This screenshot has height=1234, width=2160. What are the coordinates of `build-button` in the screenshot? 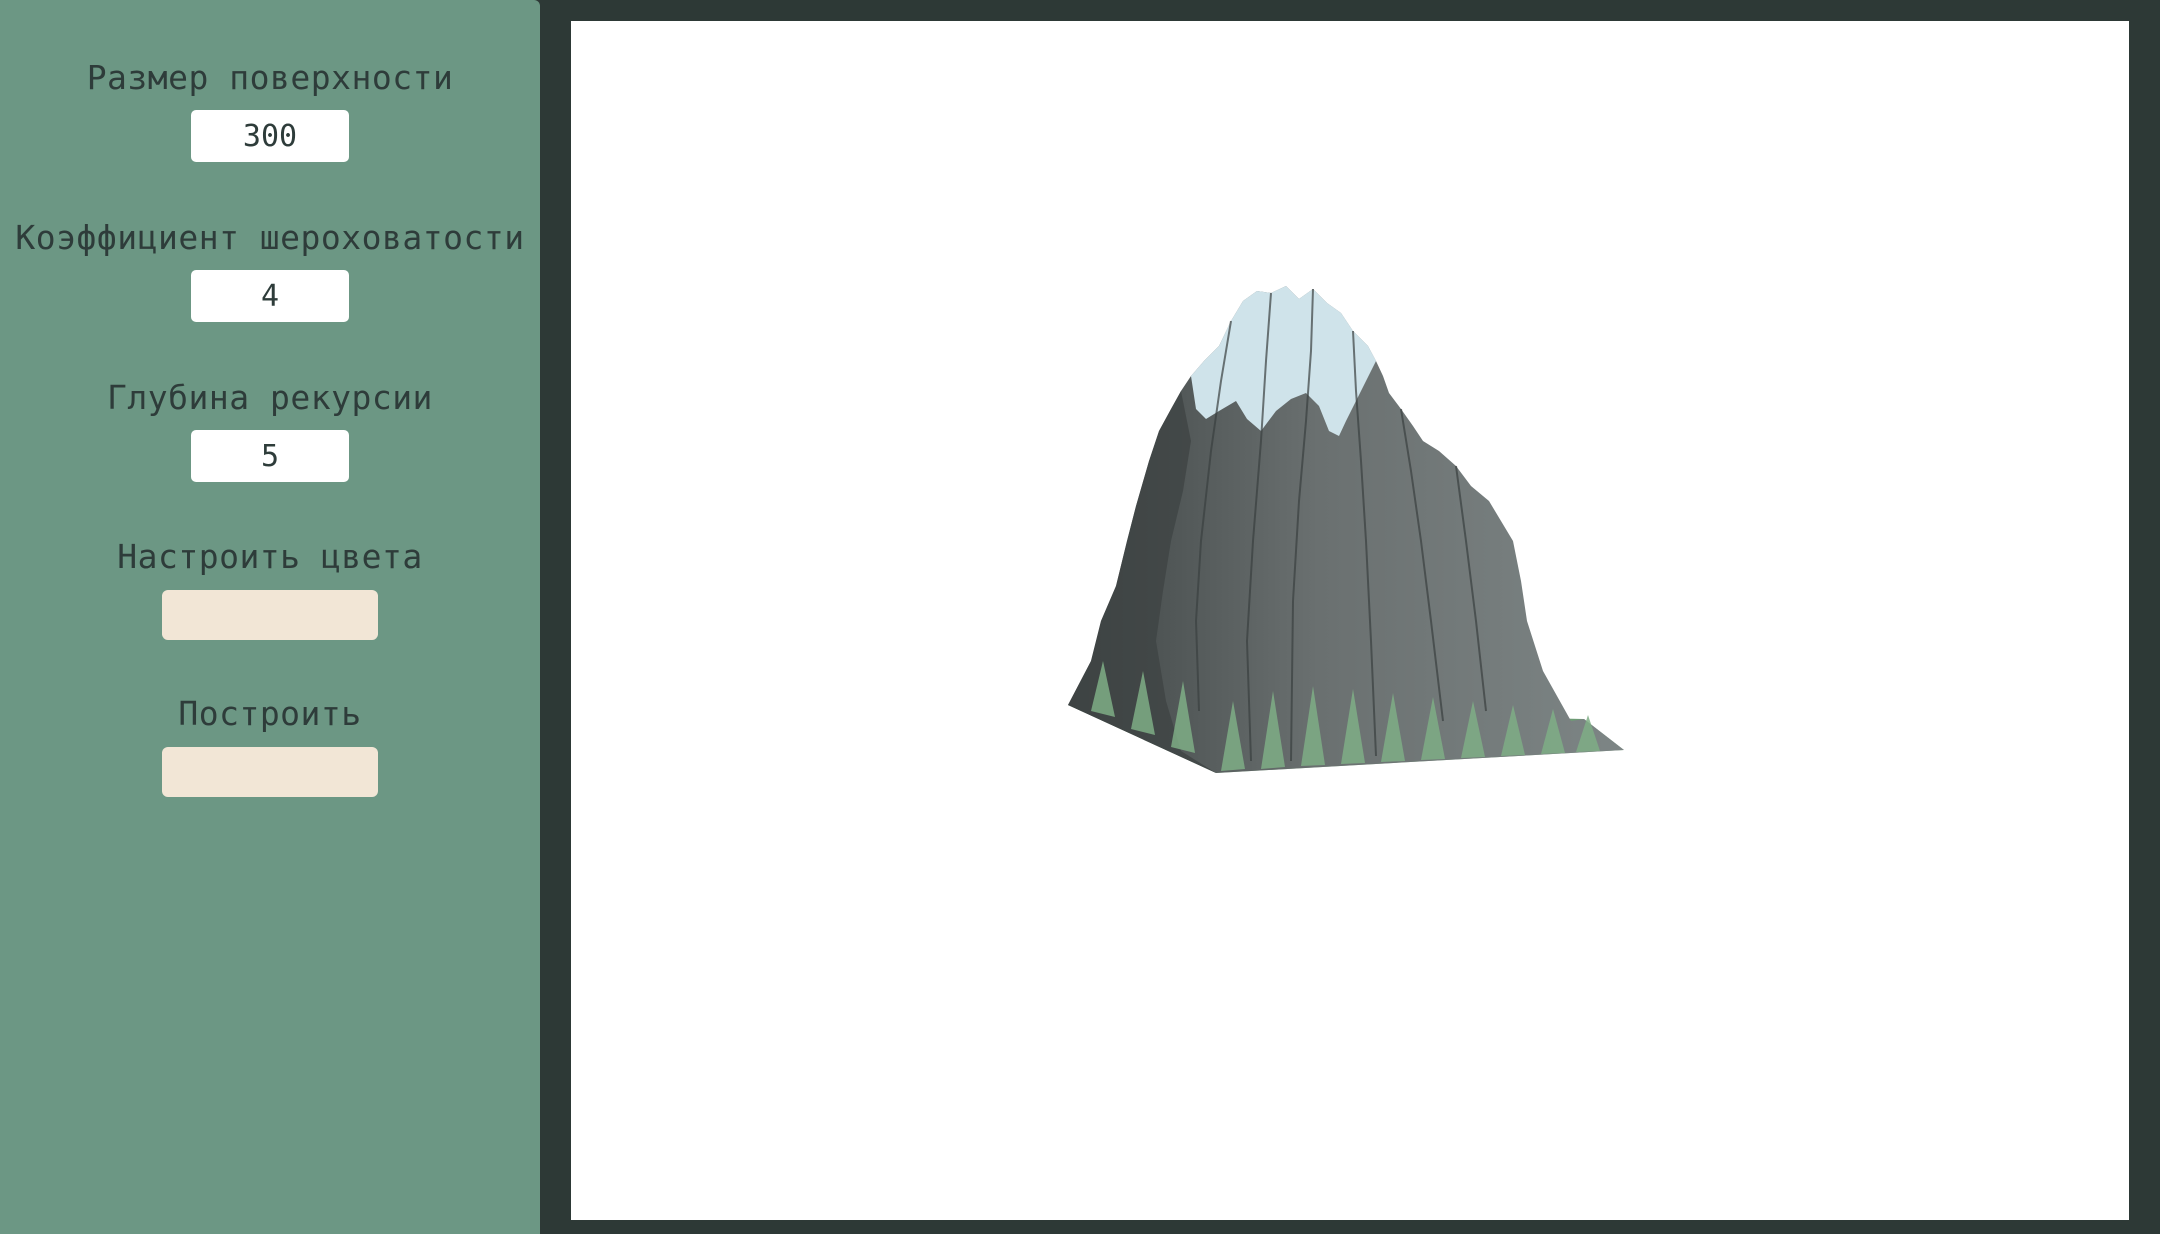 It's located at (270, 772).